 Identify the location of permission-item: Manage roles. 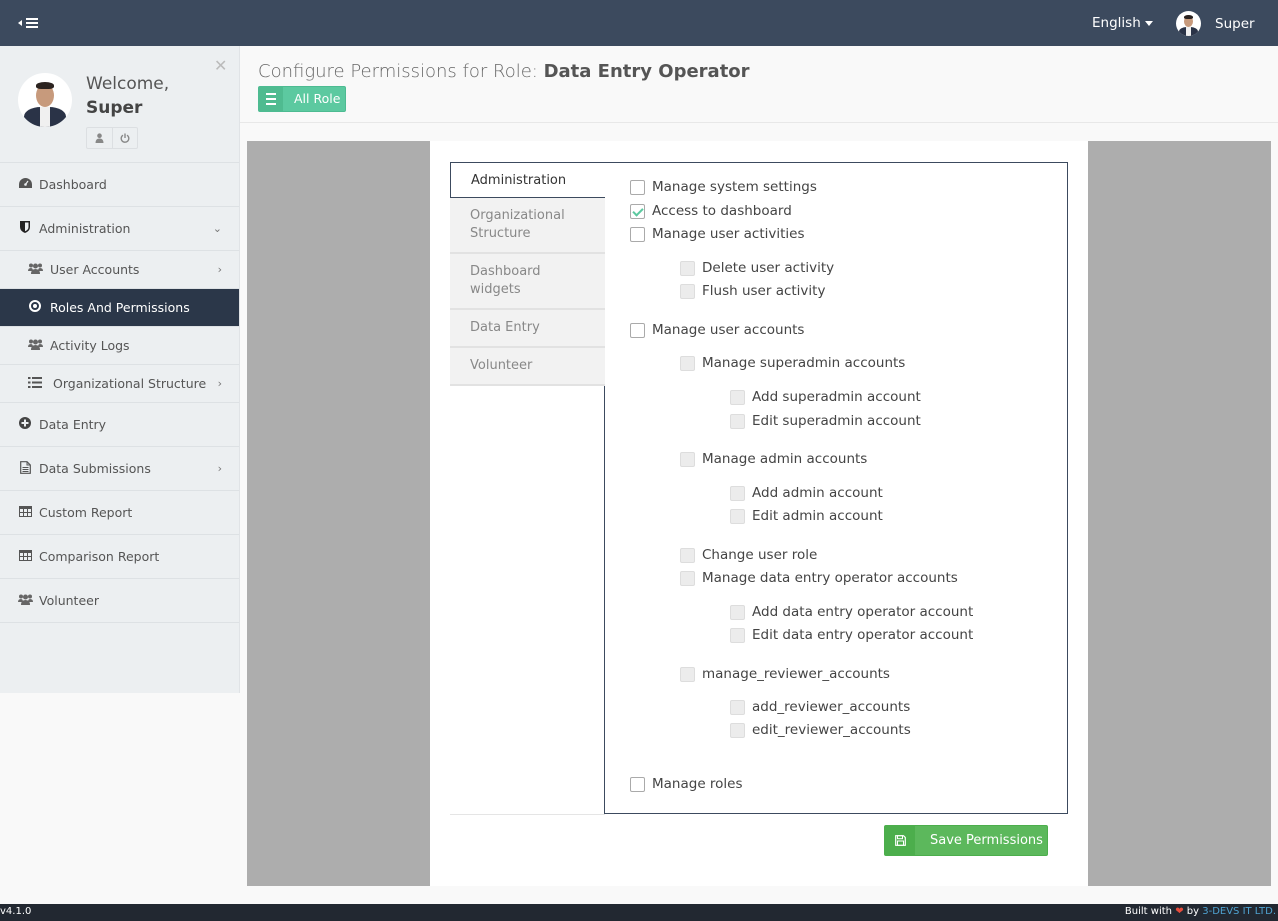
(686, 784).